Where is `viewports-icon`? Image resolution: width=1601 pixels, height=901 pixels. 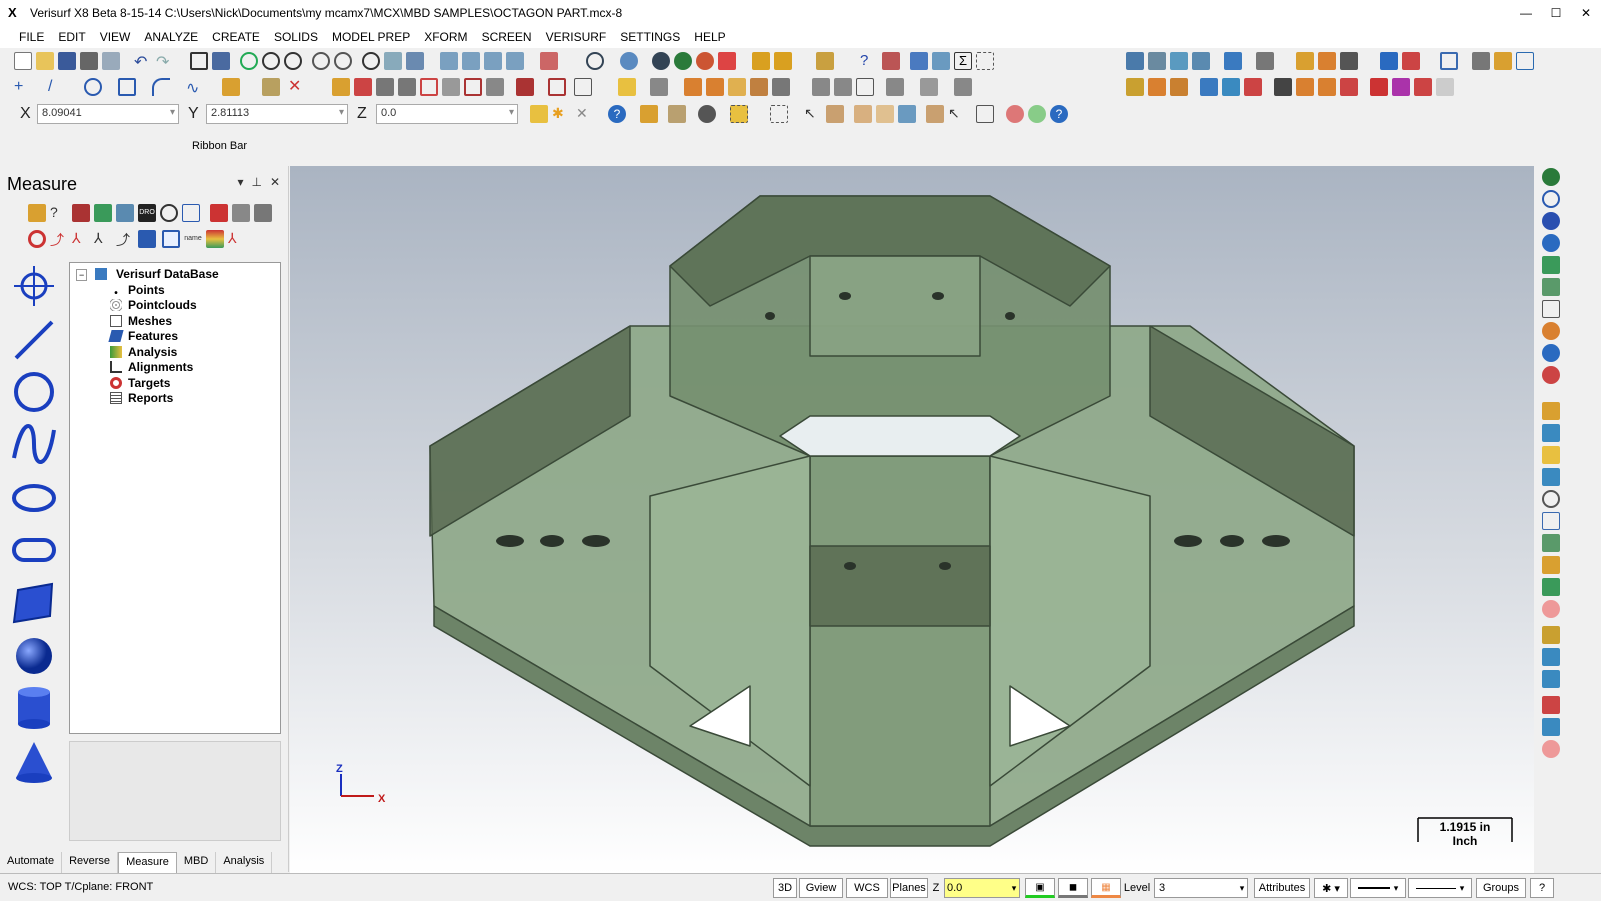
viewports-icon is located at coordinates (1525, 61).